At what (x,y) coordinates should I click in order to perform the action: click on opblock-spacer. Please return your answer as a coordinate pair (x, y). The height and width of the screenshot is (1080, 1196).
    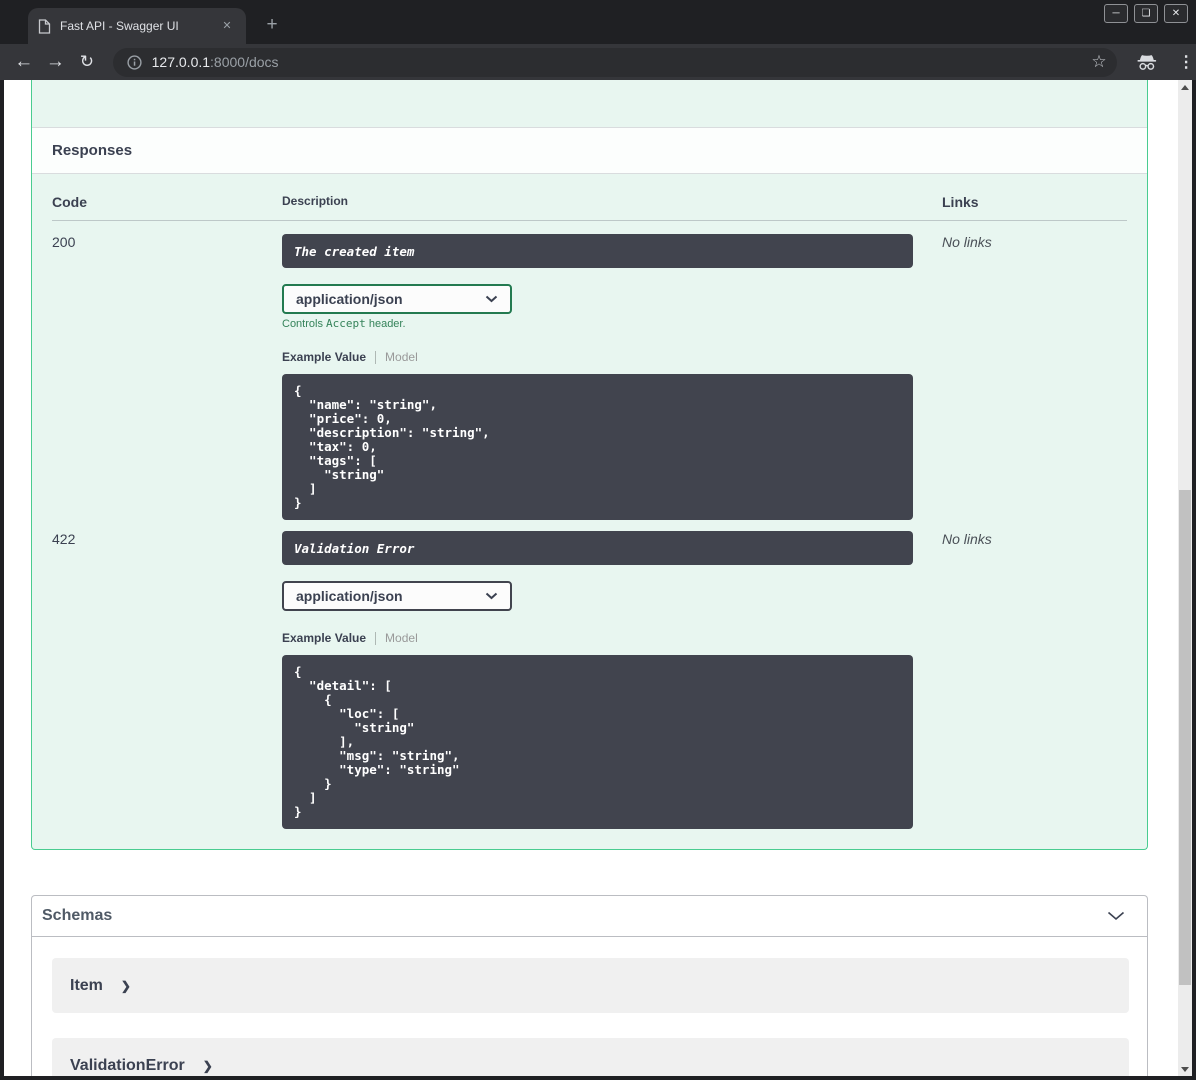
    Looking at the image, I should click on (589, 103).